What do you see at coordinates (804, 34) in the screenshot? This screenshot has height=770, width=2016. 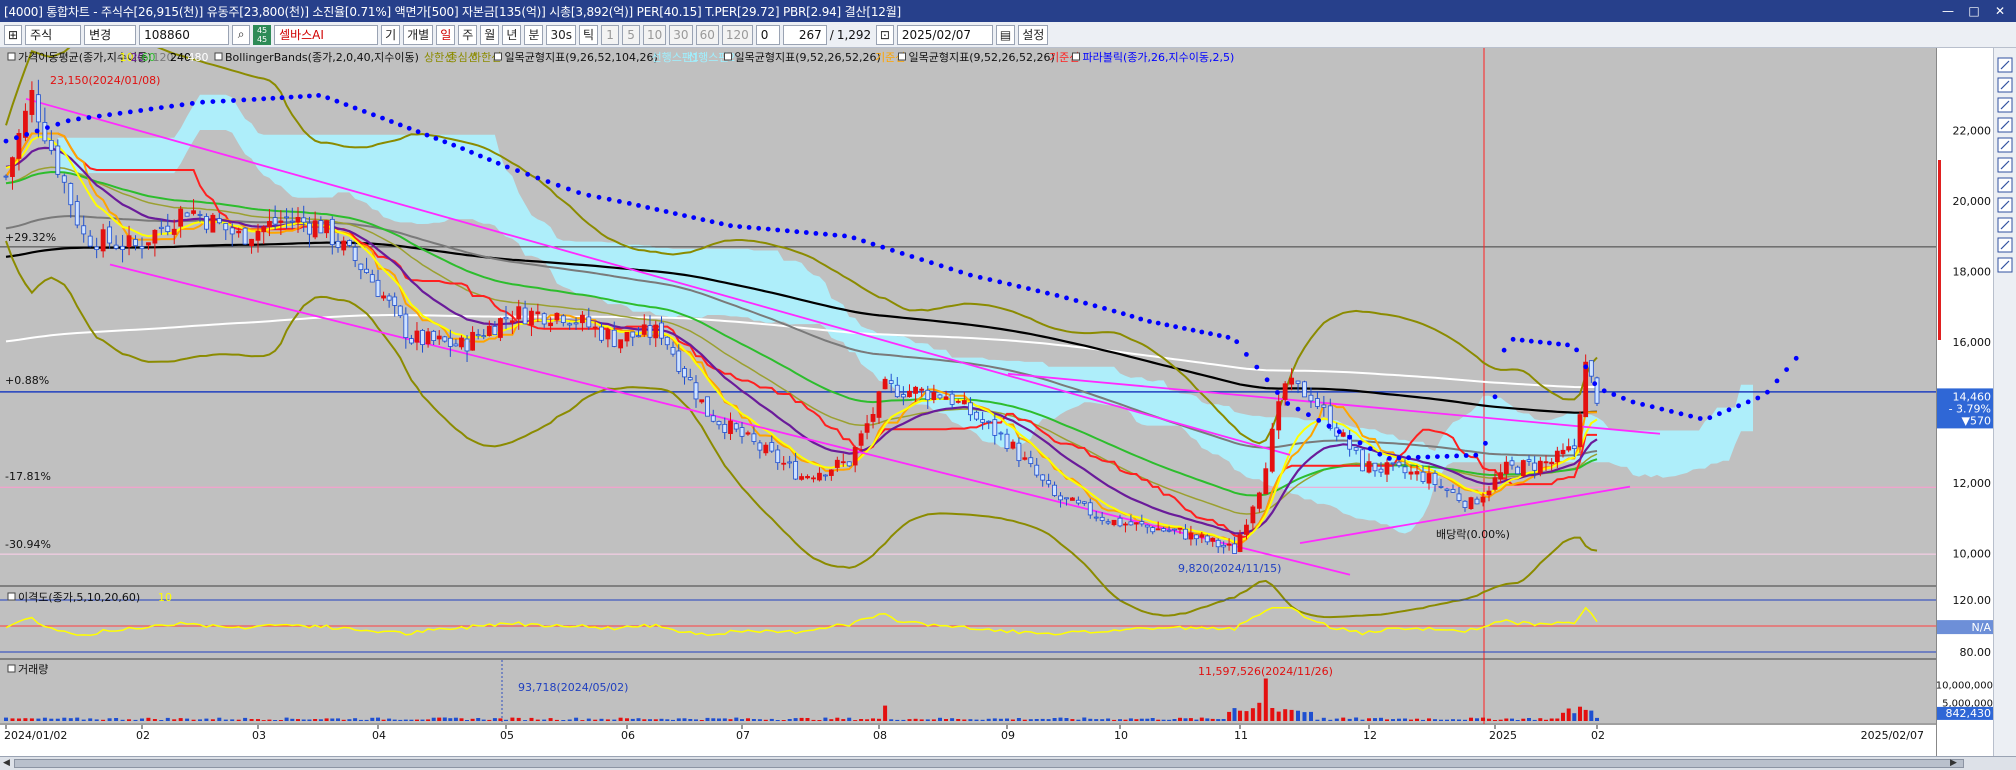 I see `bars-input: 267` at bounding box center [804, 34].